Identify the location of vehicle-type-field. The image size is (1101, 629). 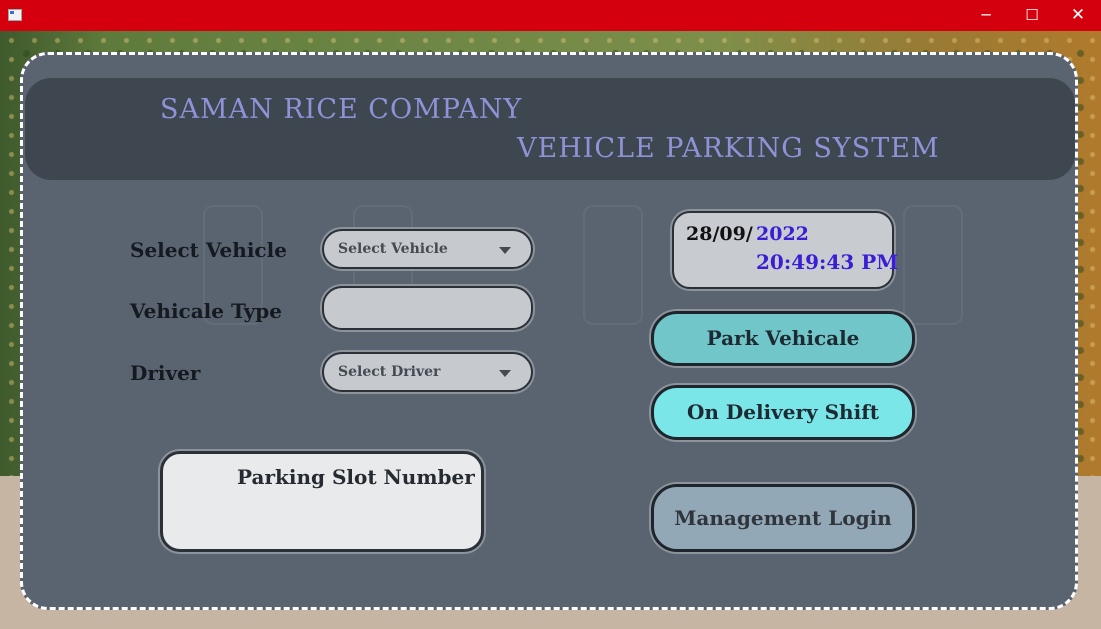
(427, 308).